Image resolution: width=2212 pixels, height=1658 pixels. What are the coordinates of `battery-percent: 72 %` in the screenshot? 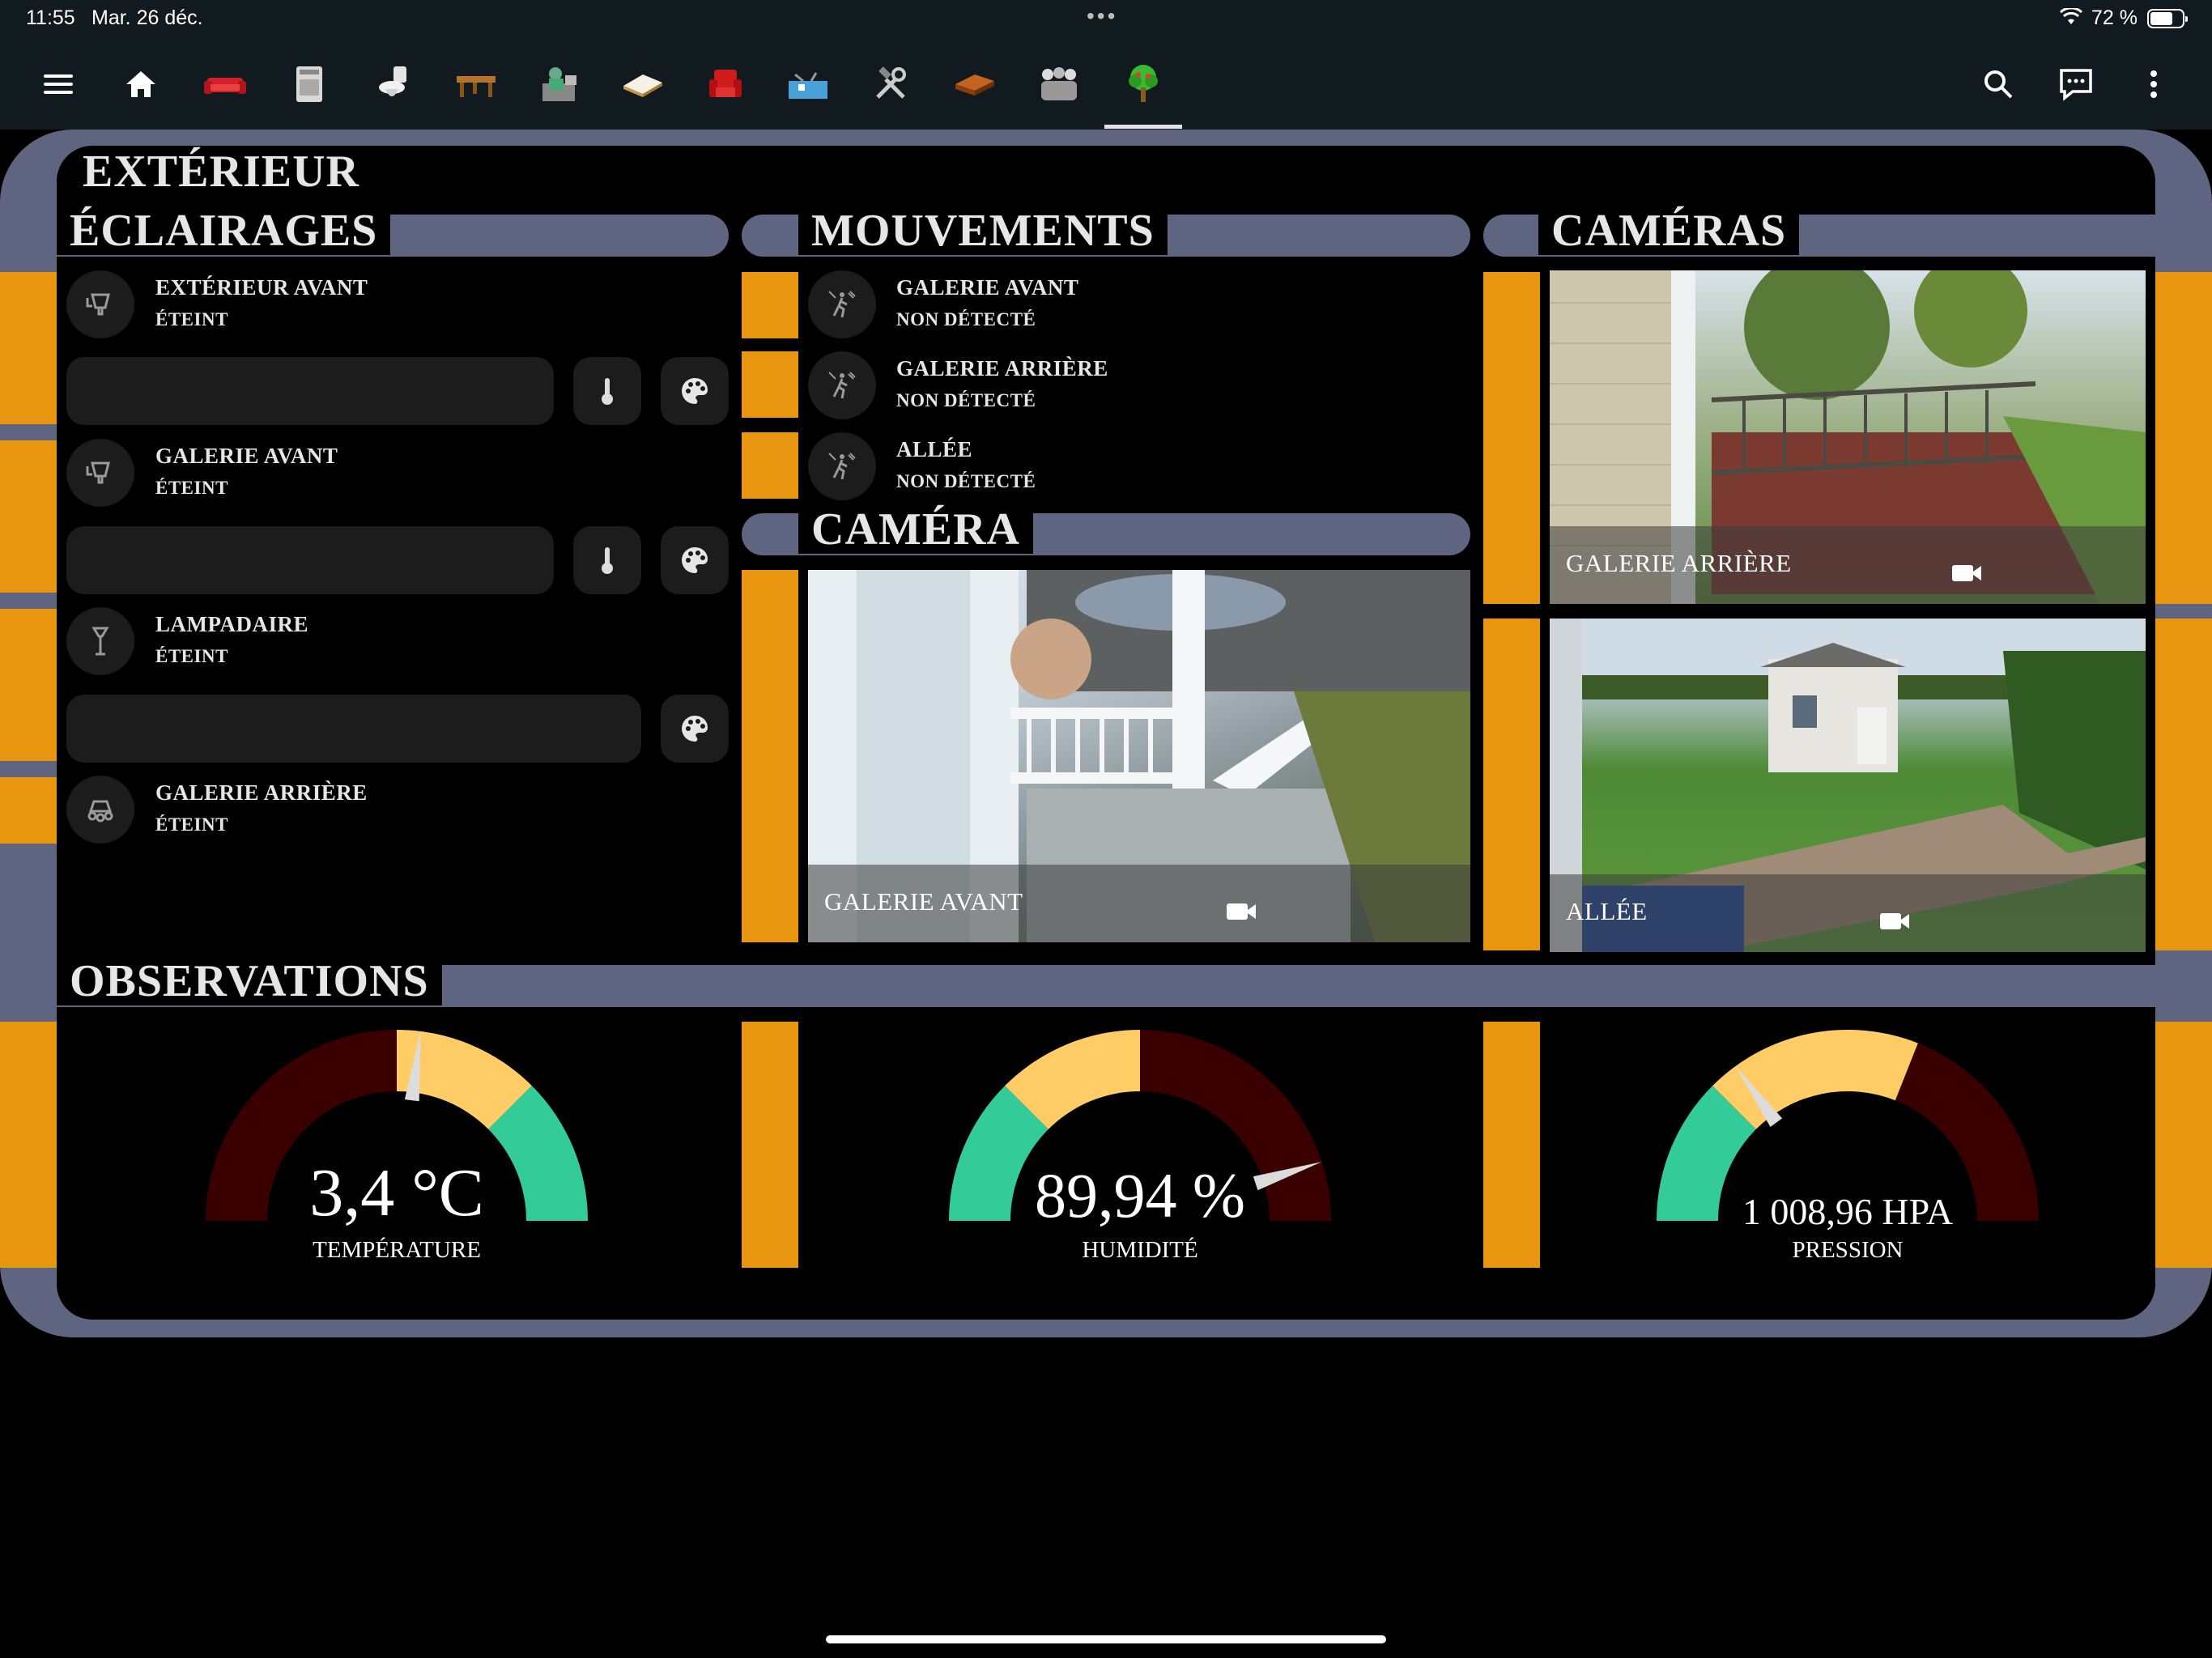 It's located at (2115, 17).